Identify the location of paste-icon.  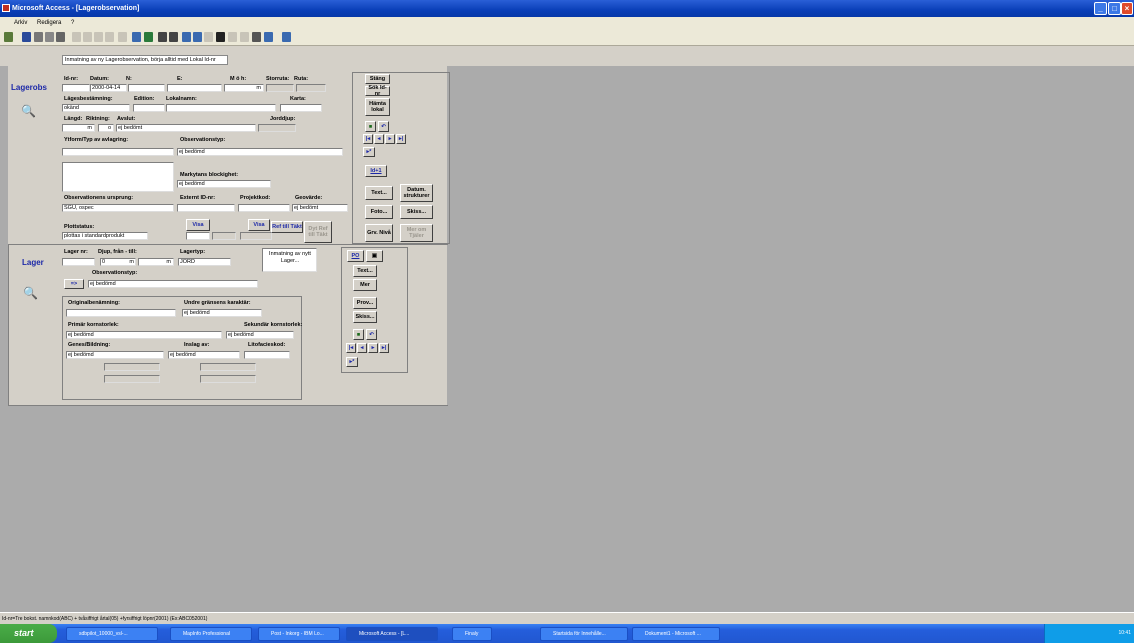
(98, 37).